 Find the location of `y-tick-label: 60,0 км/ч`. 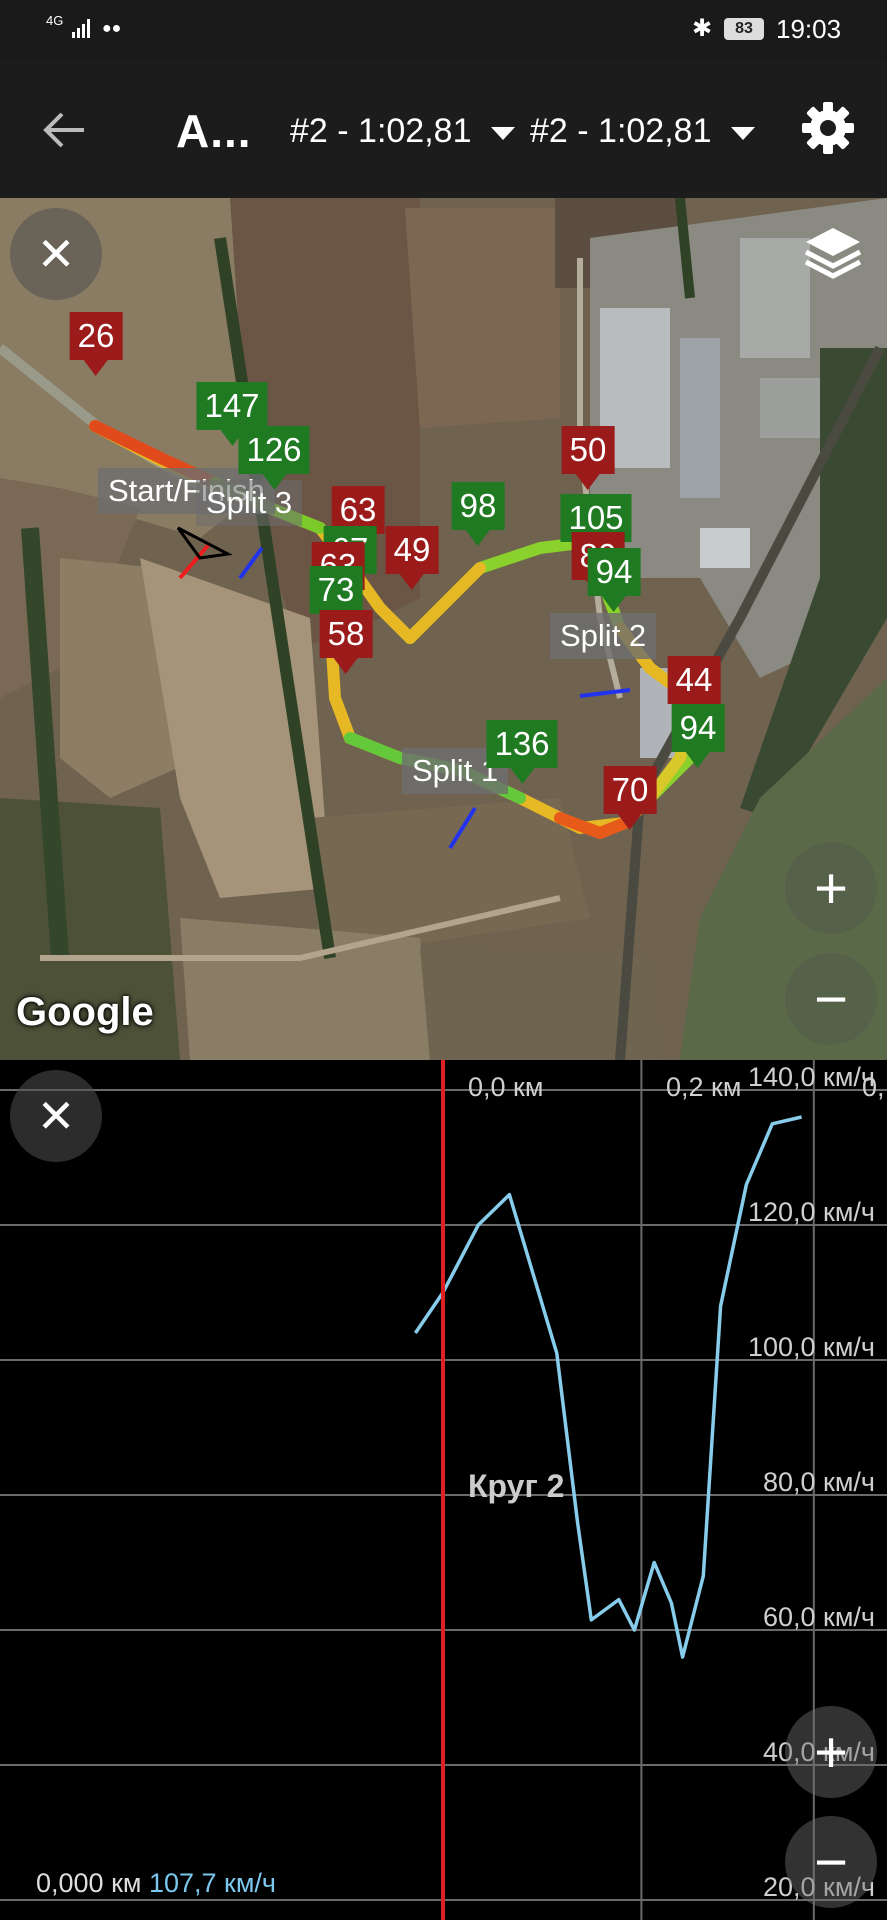

y-tick-label: 60,0 км/ч is located at coordinates (819, 1617).